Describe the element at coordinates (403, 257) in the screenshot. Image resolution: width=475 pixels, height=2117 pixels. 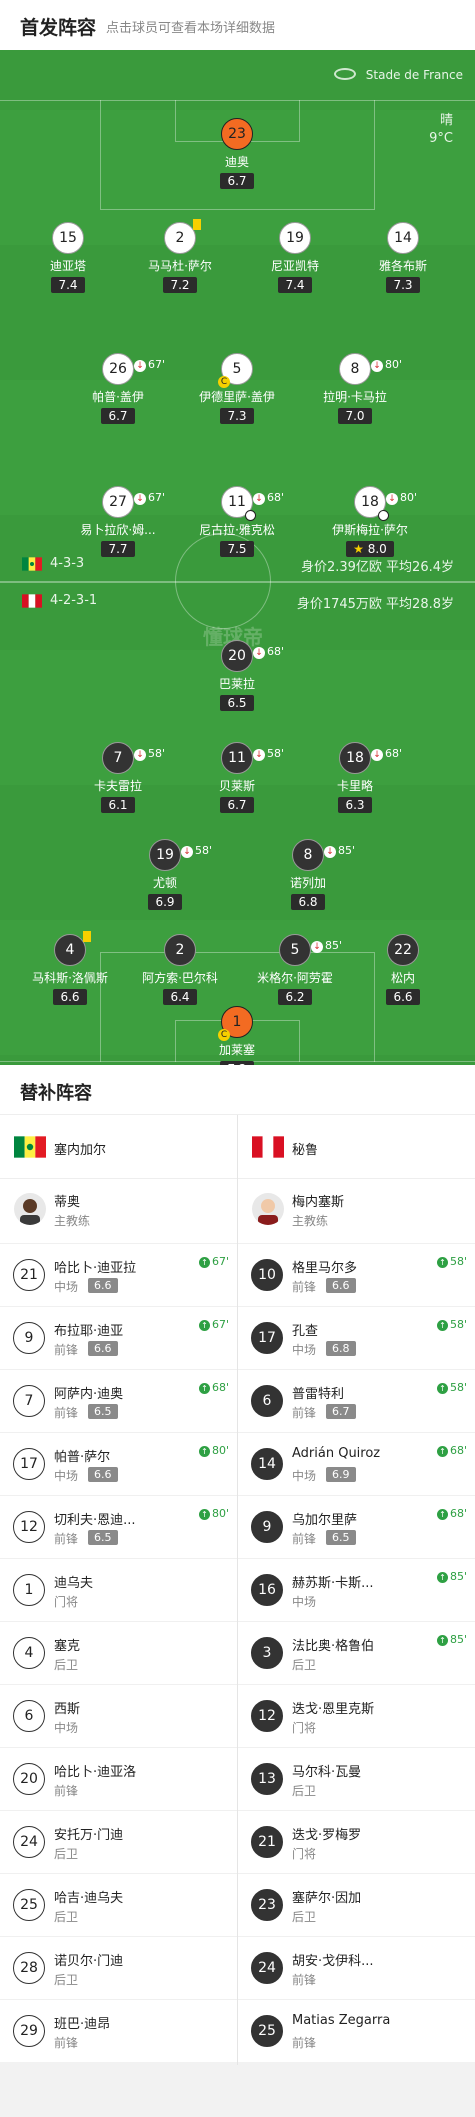
I see `home-player: 14 雅各布斯 7.3` at that location.